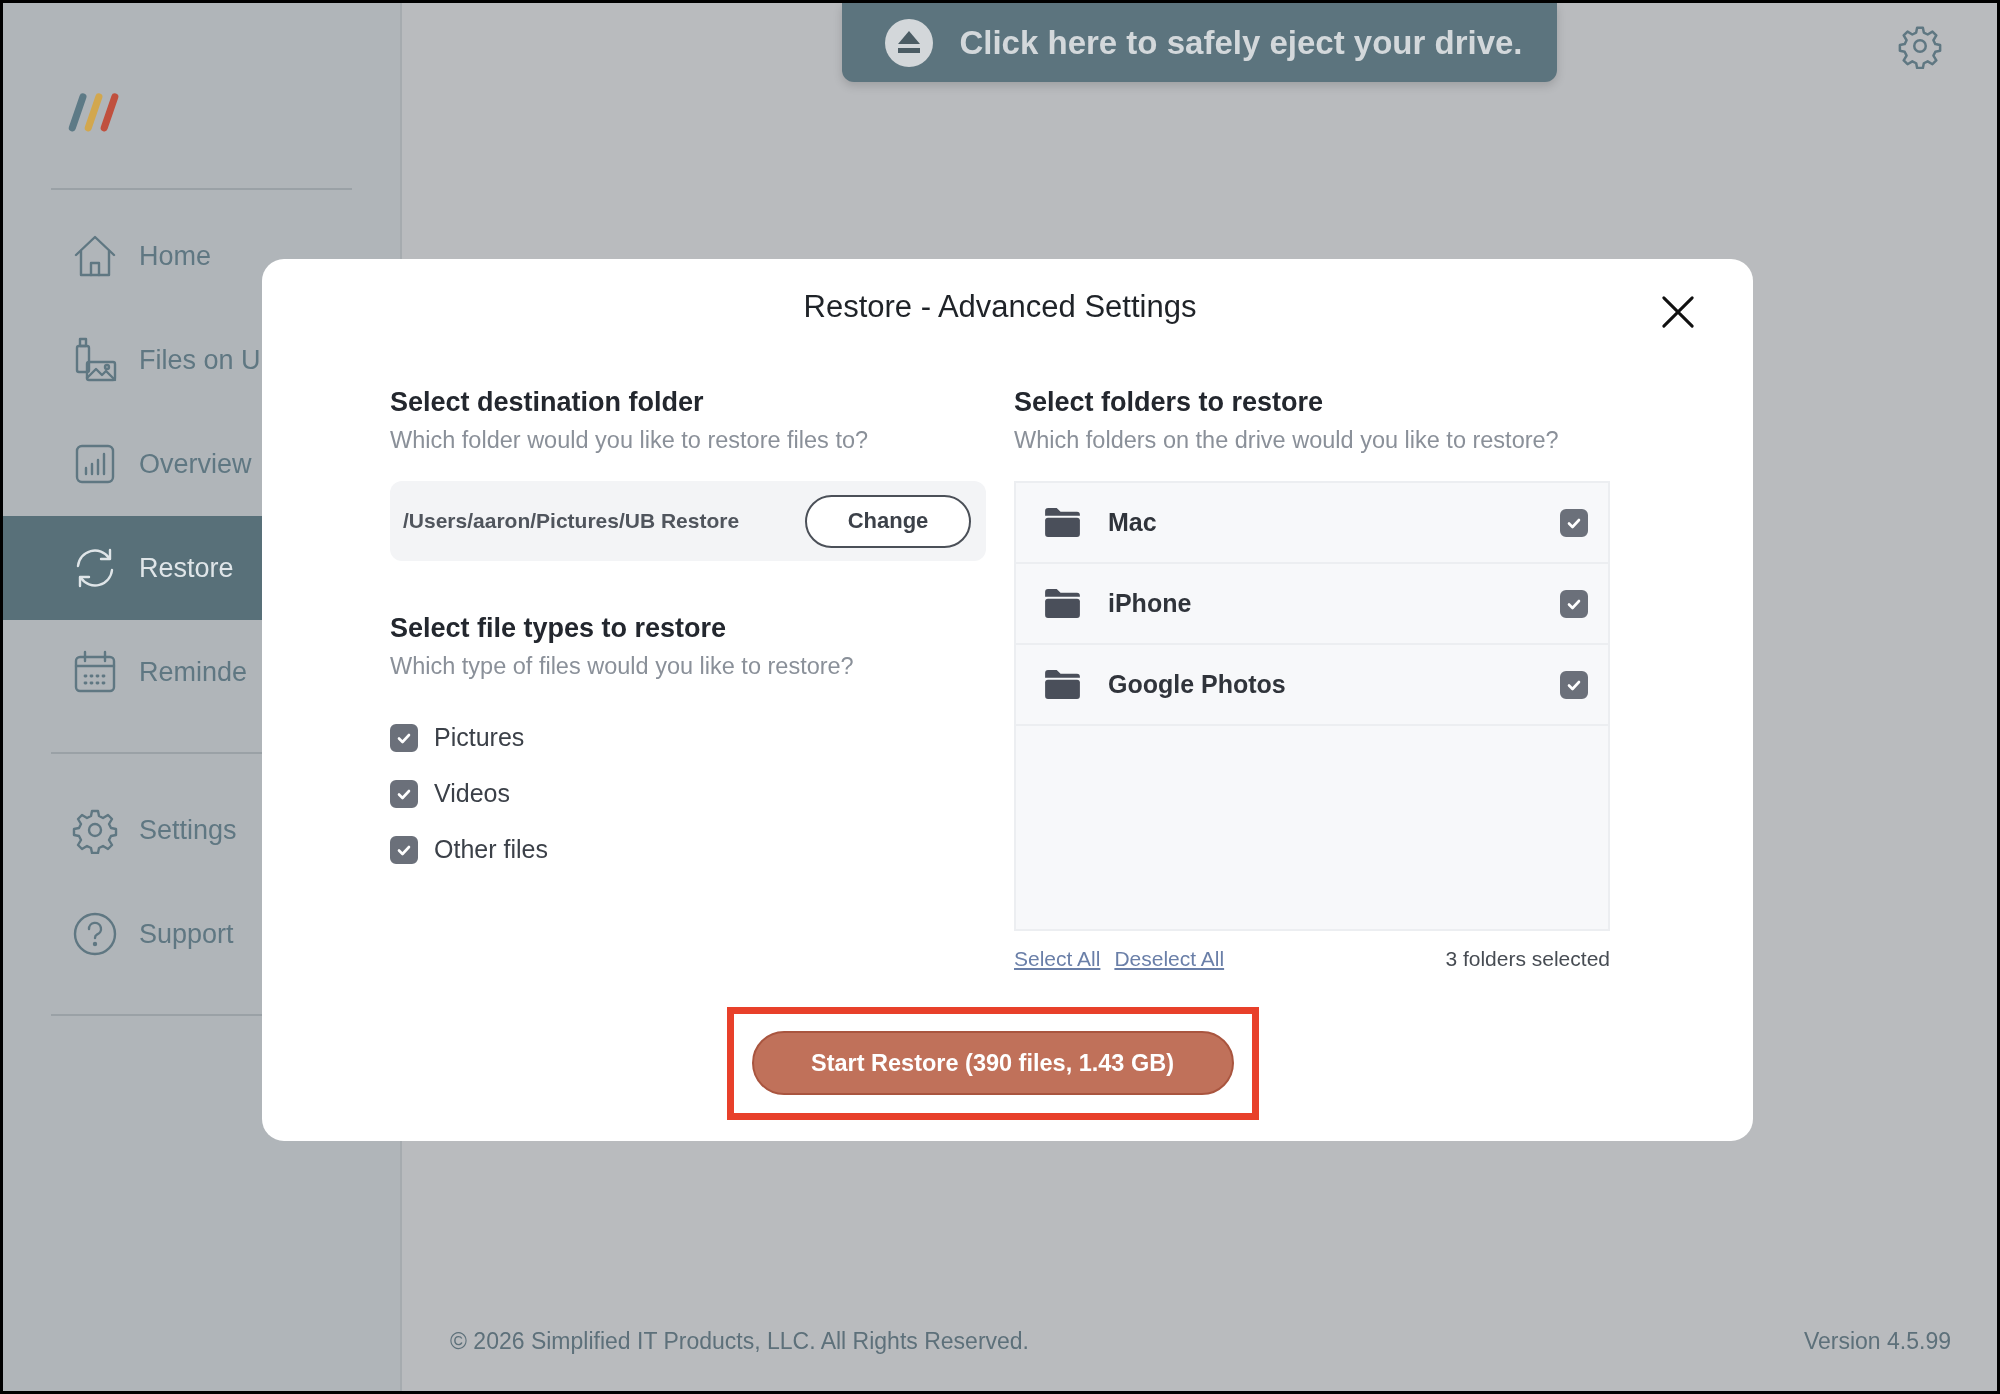 The height and width of the screenshot is (1394, 2000). I want to click on change-button: Change, so click(888, 521).